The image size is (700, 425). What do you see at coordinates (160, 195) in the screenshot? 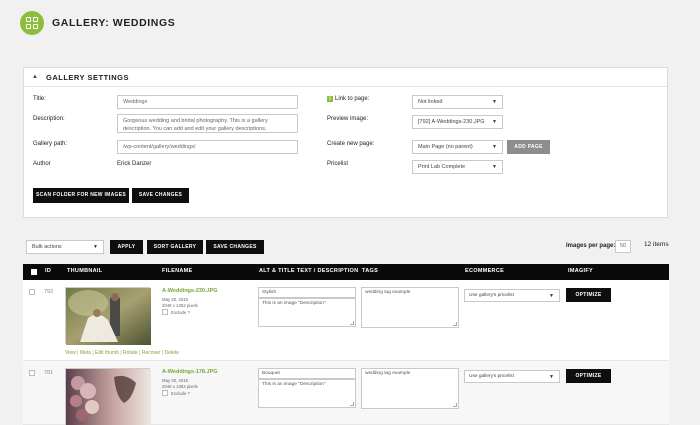
I see `save-settings-button: SAVE CHANGES` at bounding box center [160, 195].